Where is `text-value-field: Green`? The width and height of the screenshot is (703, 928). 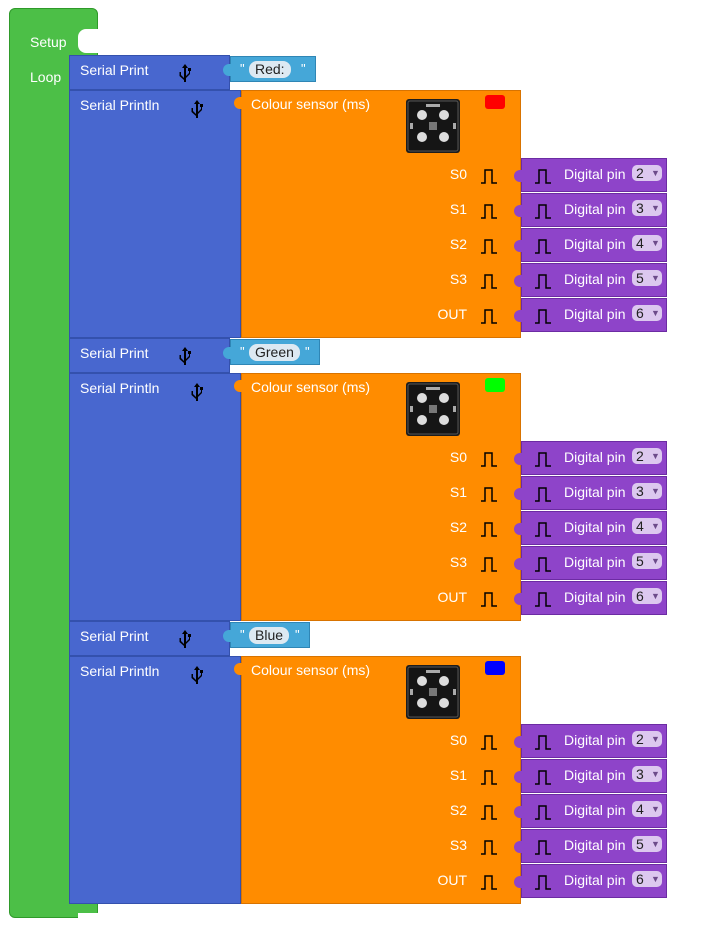 text-value-field: Green is located at coordinates (274, 352).